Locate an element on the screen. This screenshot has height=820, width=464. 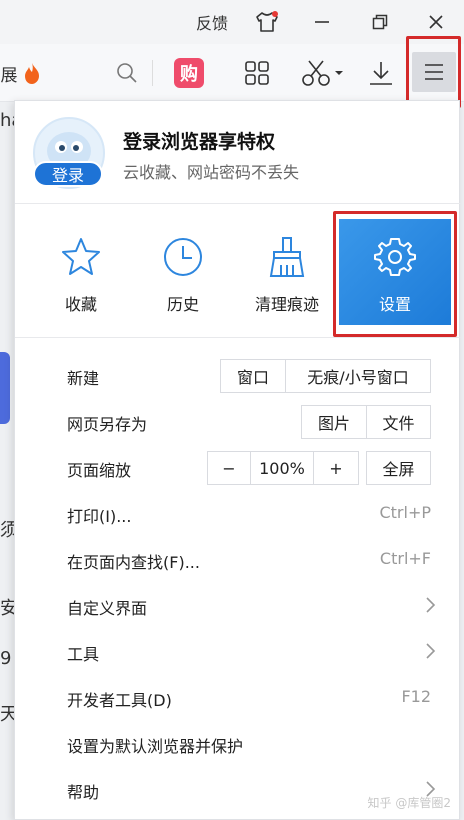
menu-row-save-as: 网页另存为 图片 文件 is located at coordinates (238, 422).